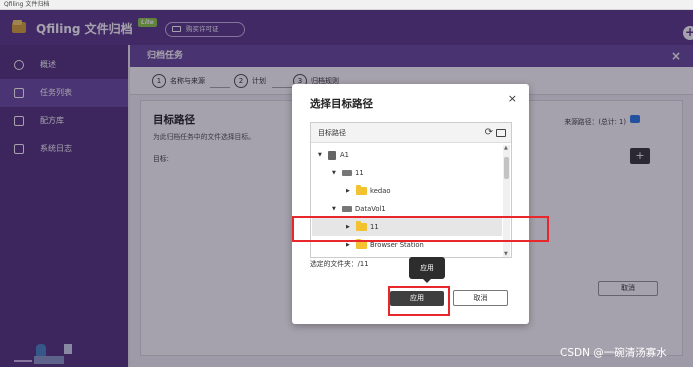 This screenshot has height=367, width=693. Describe the element at coordinates (512, 98) in the screenshot. I see `close-icon: ×` at that location.